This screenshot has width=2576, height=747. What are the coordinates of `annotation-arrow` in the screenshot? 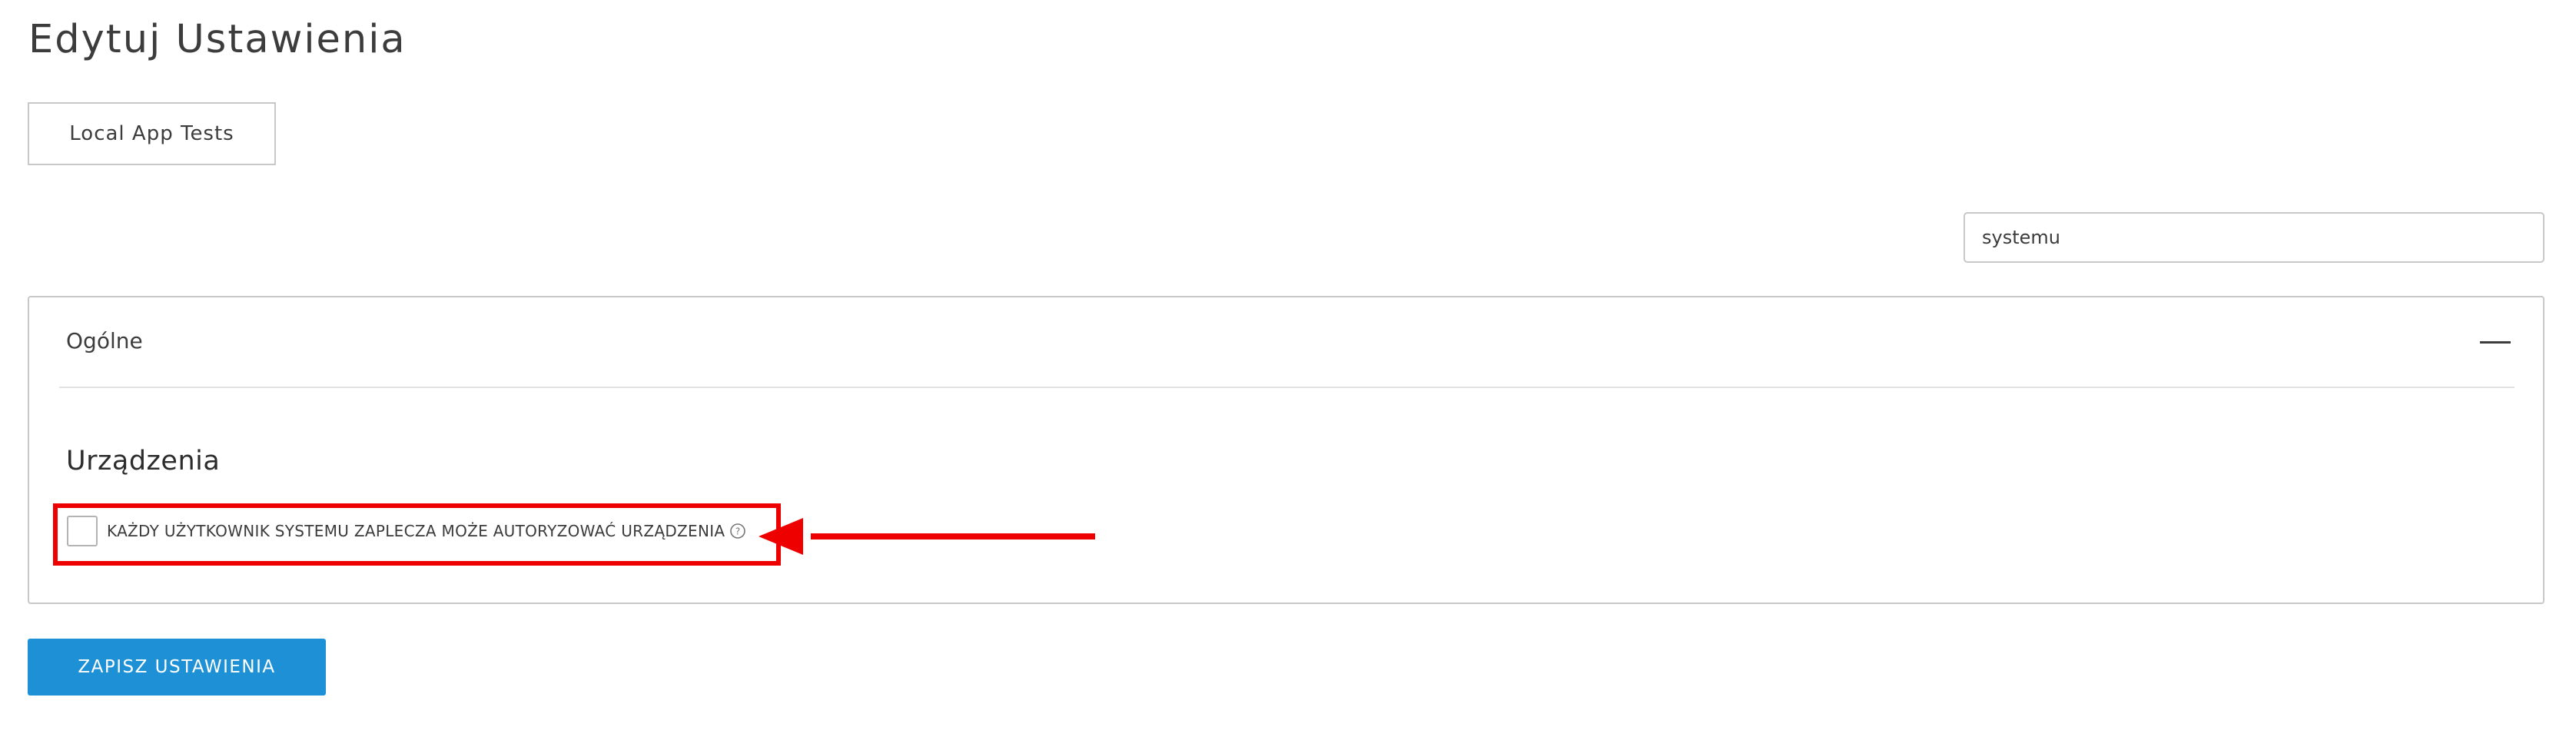 It's located at (927, 536).